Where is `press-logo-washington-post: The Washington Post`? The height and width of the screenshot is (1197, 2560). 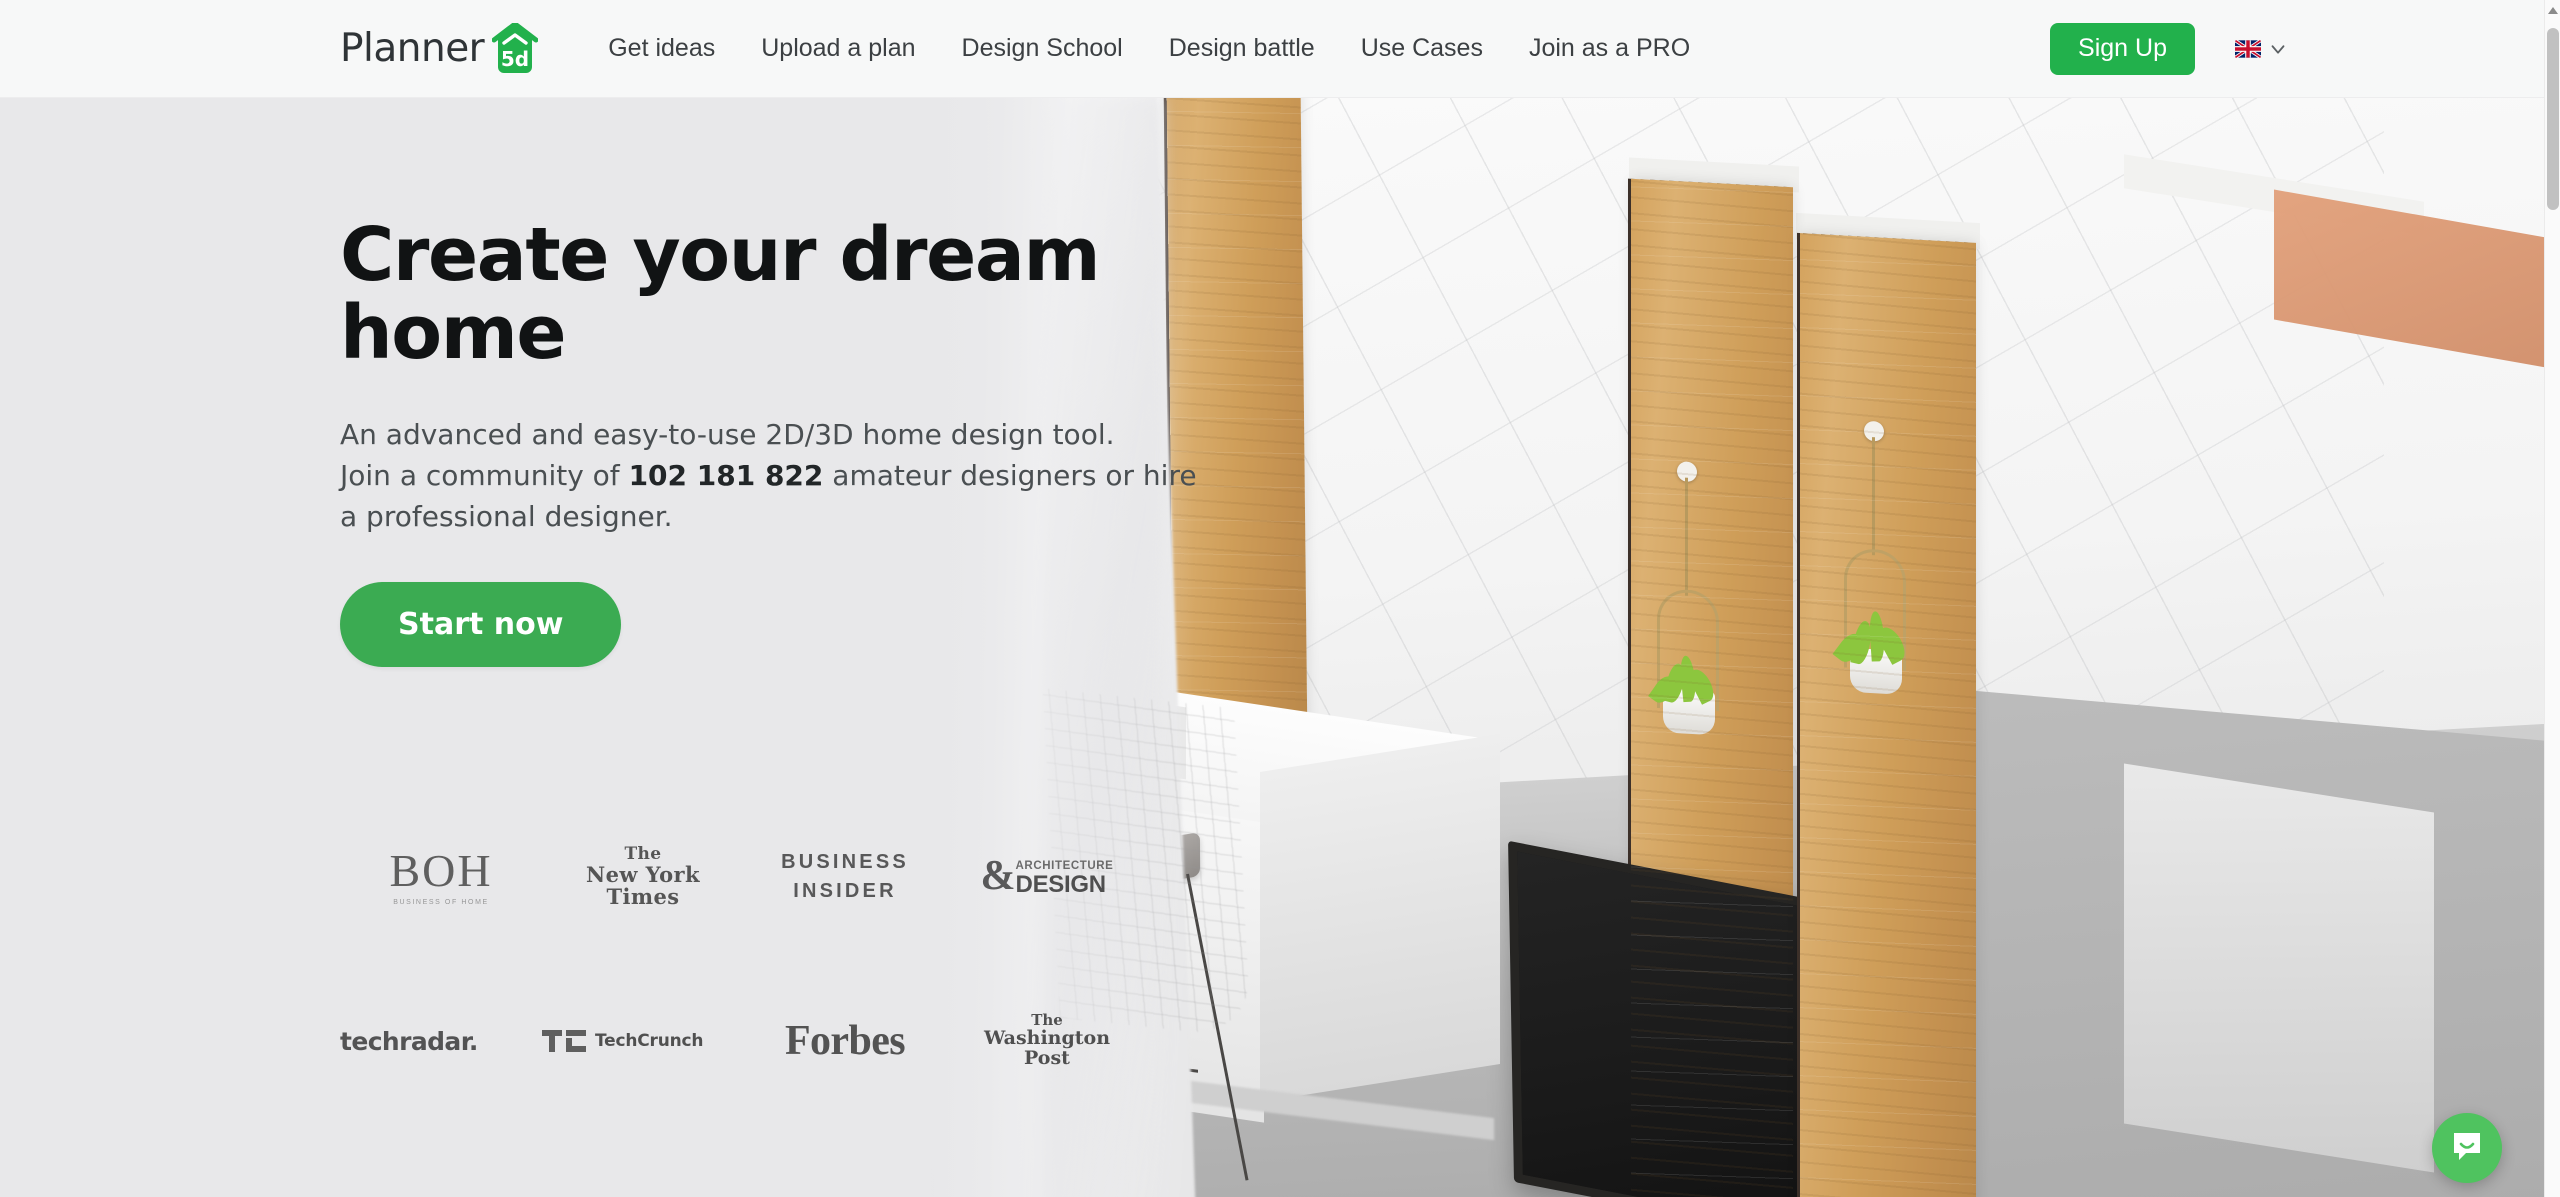
press-logo-washington-post: The Washington Post is located at coordinates (1047, 1041).